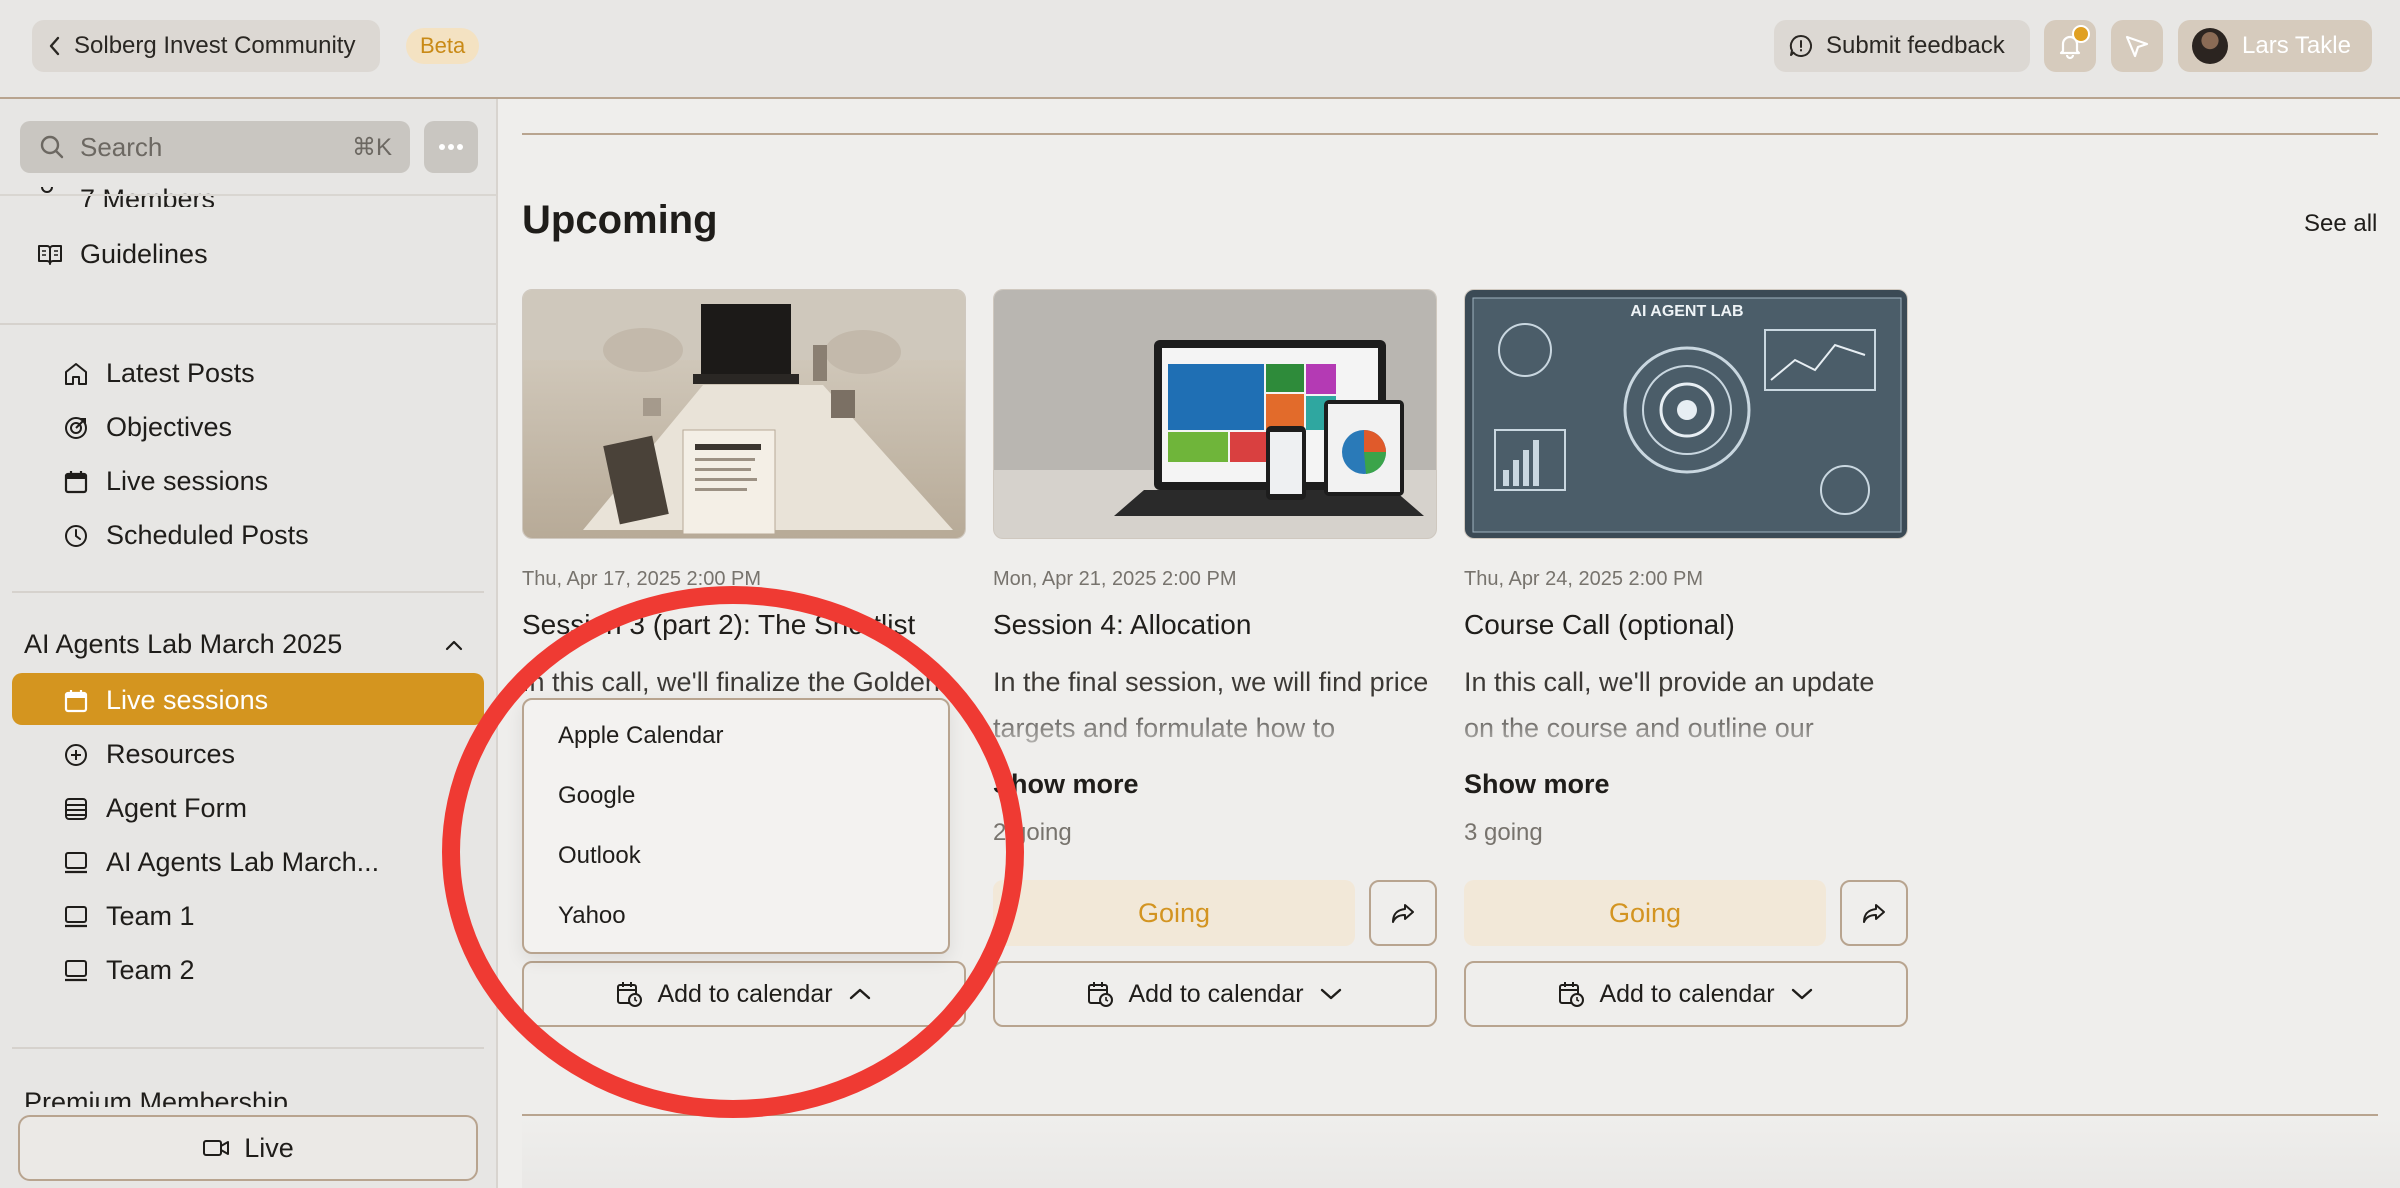  I want to click on sidebar-item-label: Team 1, so click(150, 916).